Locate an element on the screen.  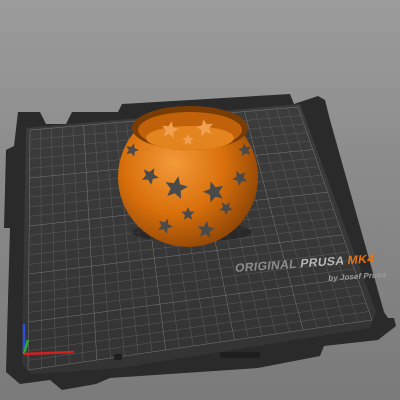
xyz-axes-gizmo-icon is located at coordinates (48, 340).